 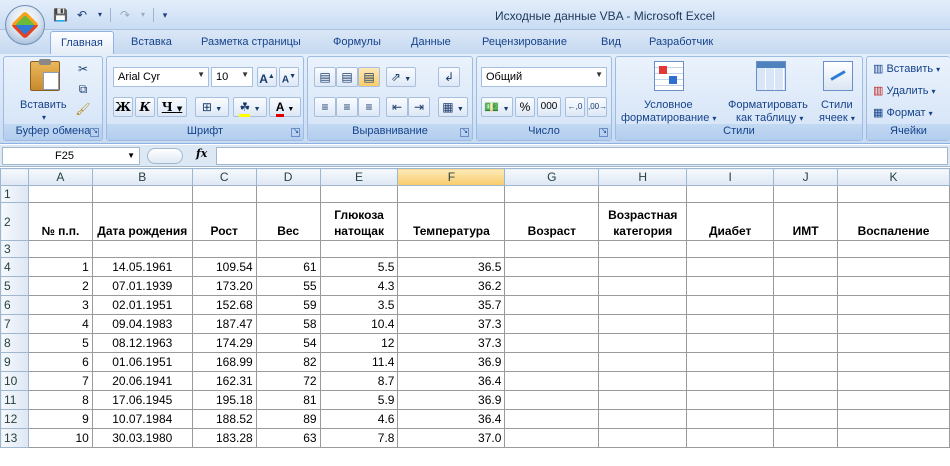 What do you see at coordinates (806, 324) in the screenshot?
I see `cell-j7` at bounding box center [806, 324].